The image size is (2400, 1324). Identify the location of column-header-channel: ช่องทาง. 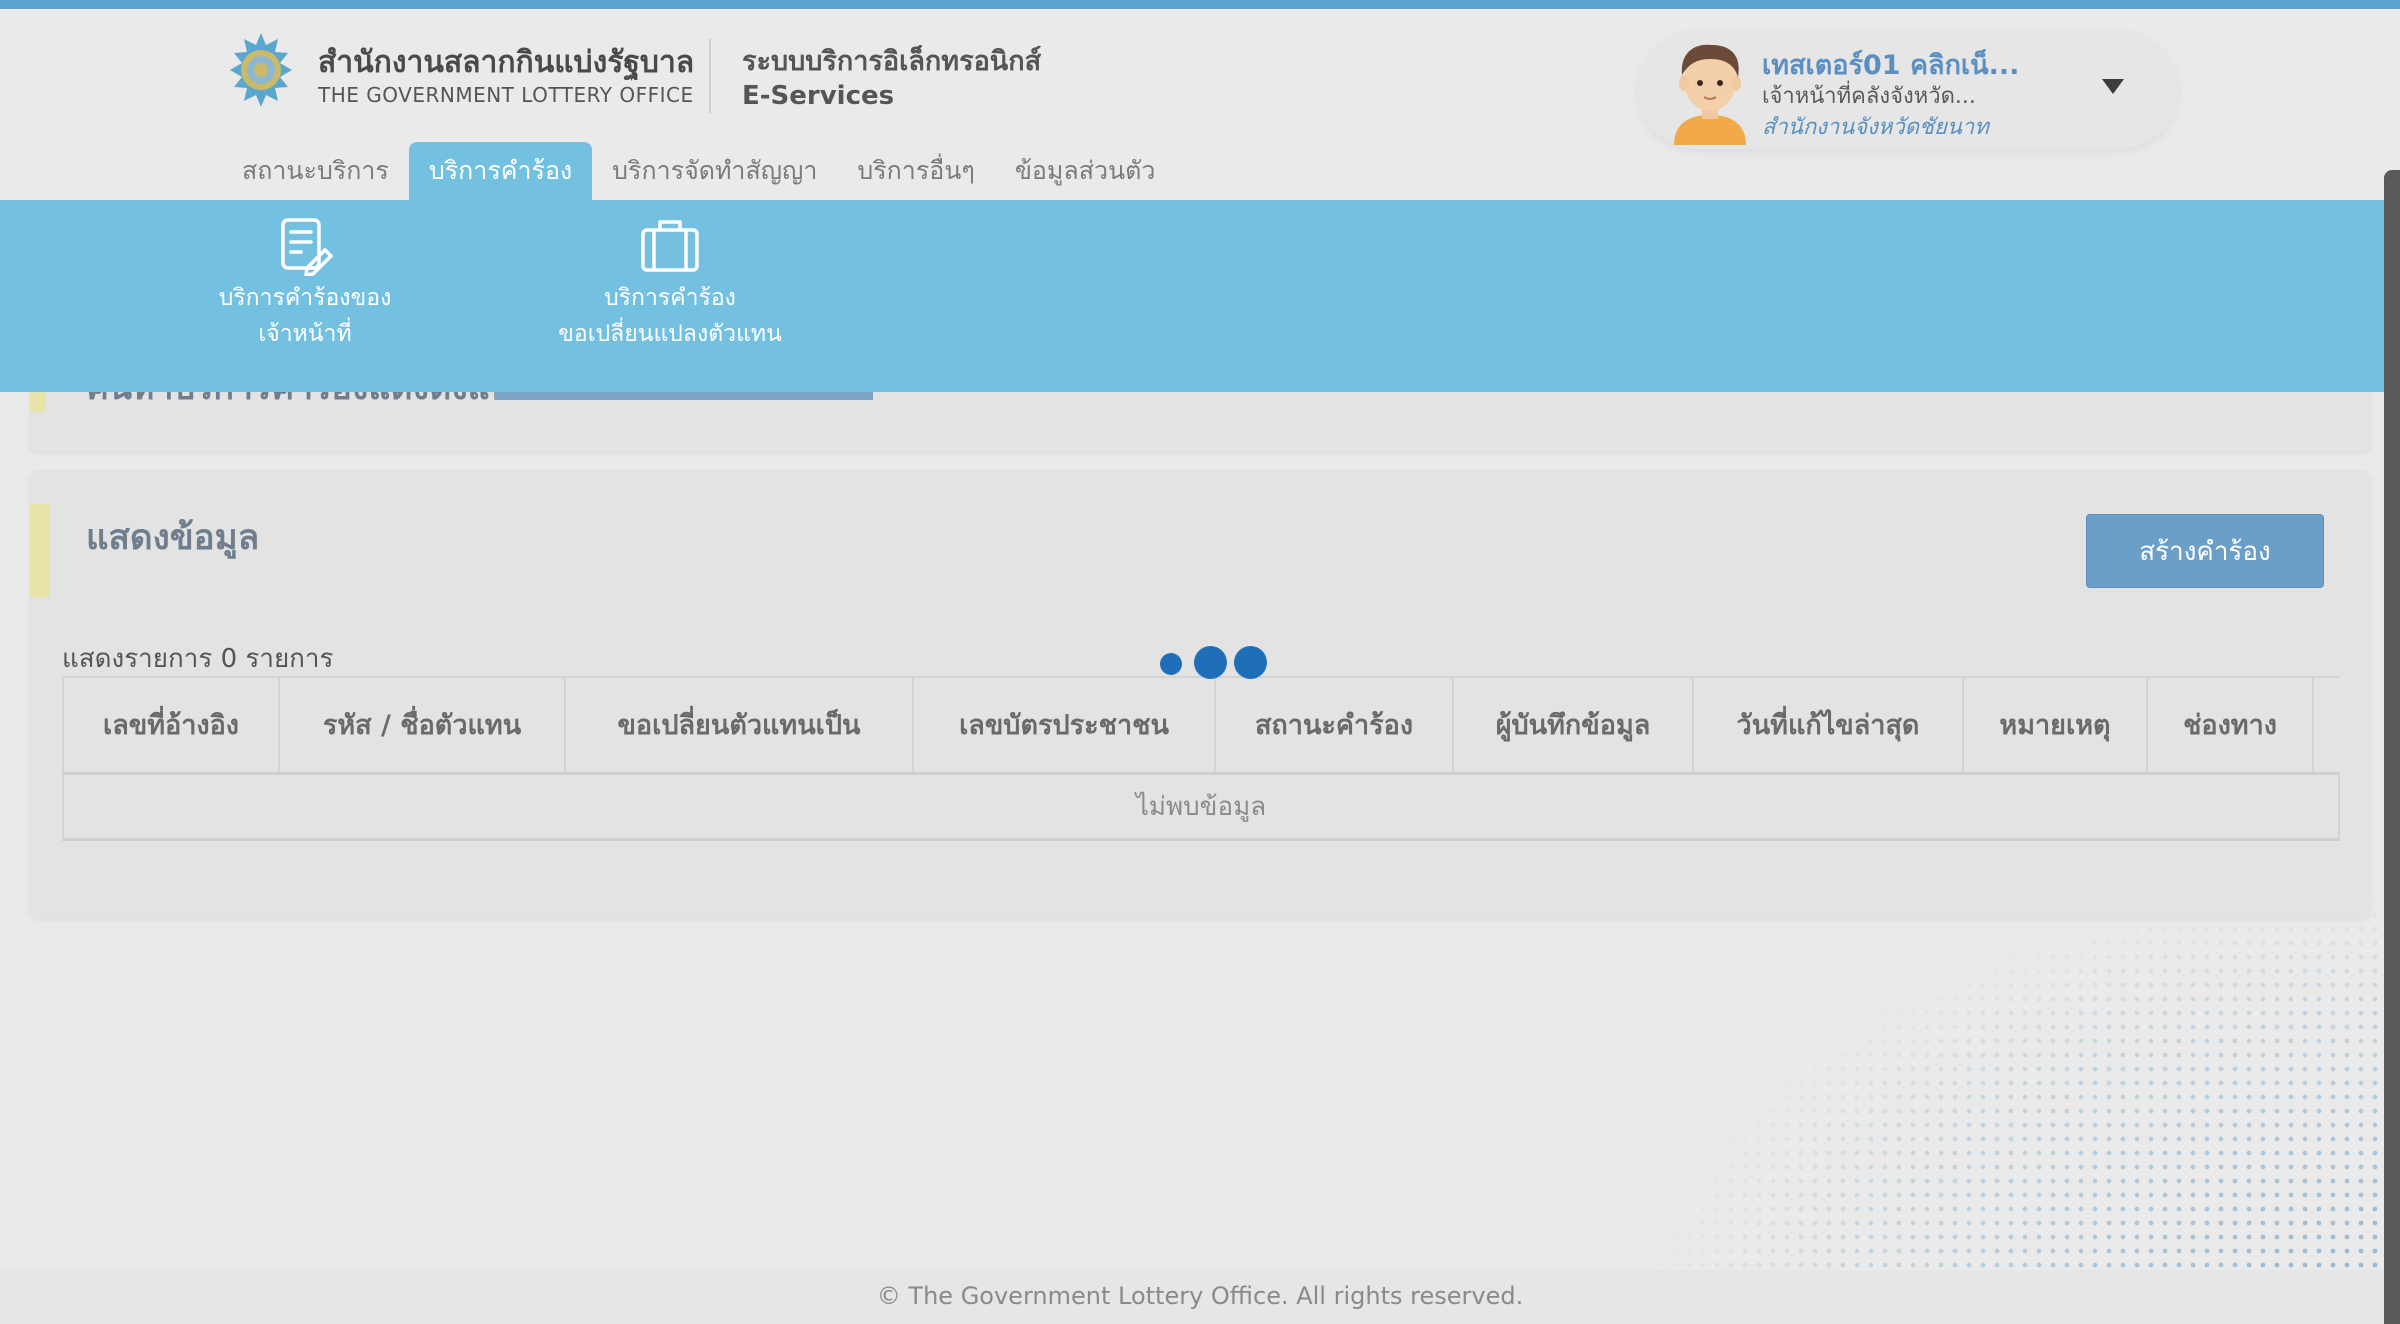
(2230, 725).